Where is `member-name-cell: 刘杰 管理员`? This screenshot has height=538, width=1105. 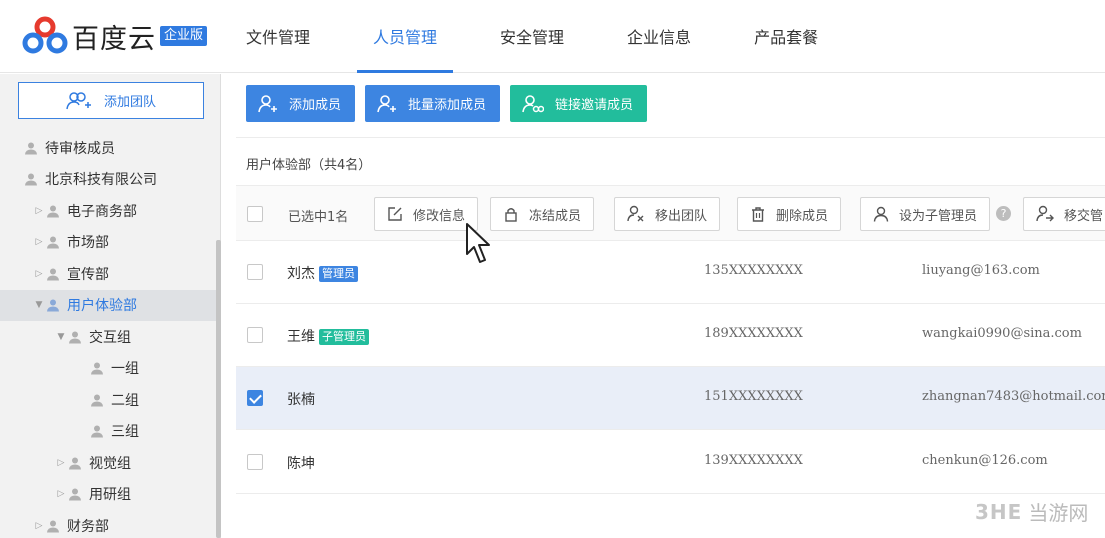 member-name-cell: 刘杰 管理员 is located at coordinates (322, 273).